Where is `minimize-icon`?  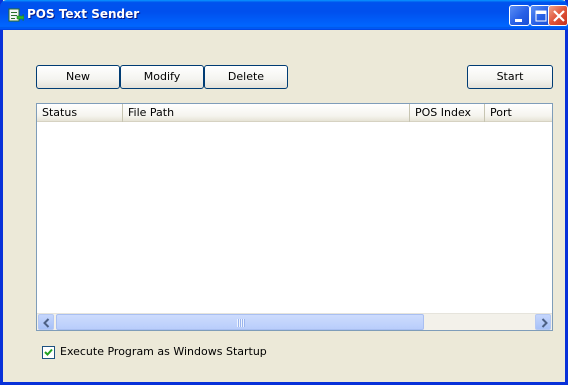 minimize-icon is located at coordinates (518, 20).